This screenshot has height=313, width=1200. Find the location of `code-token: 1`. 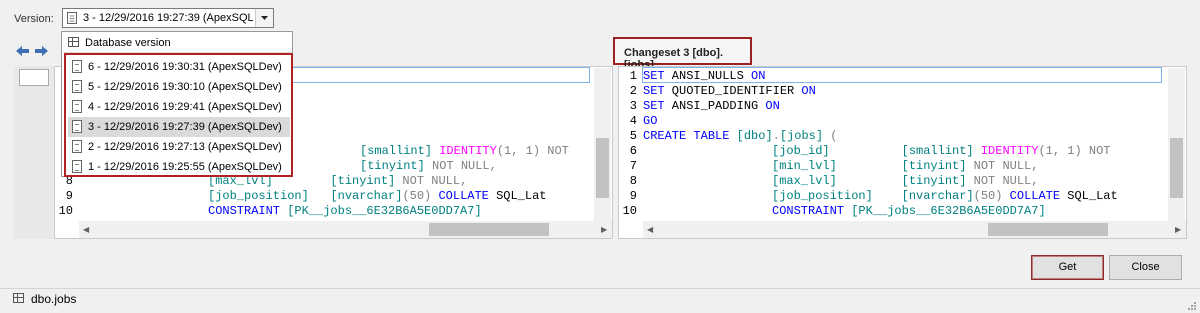

code-token: 1 is located at coordinates (1049, 151).